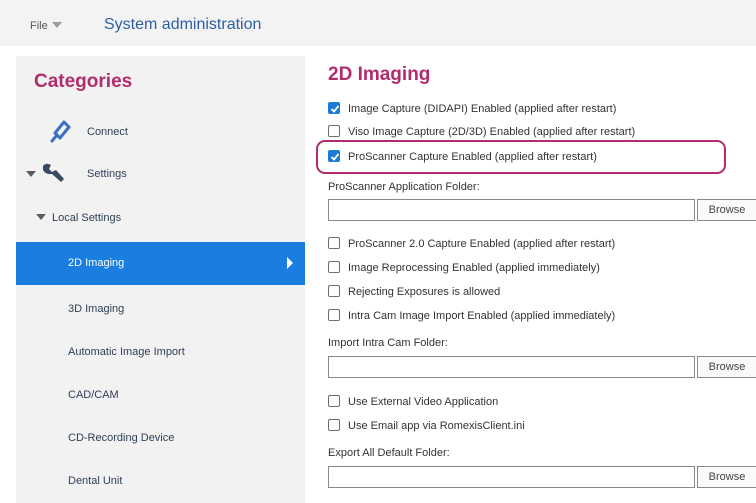 The image size is (756, 503). Describe the element at coordinates (107, 174) in the screenshot. I see `sidebar-item-label: Settings` at that location.